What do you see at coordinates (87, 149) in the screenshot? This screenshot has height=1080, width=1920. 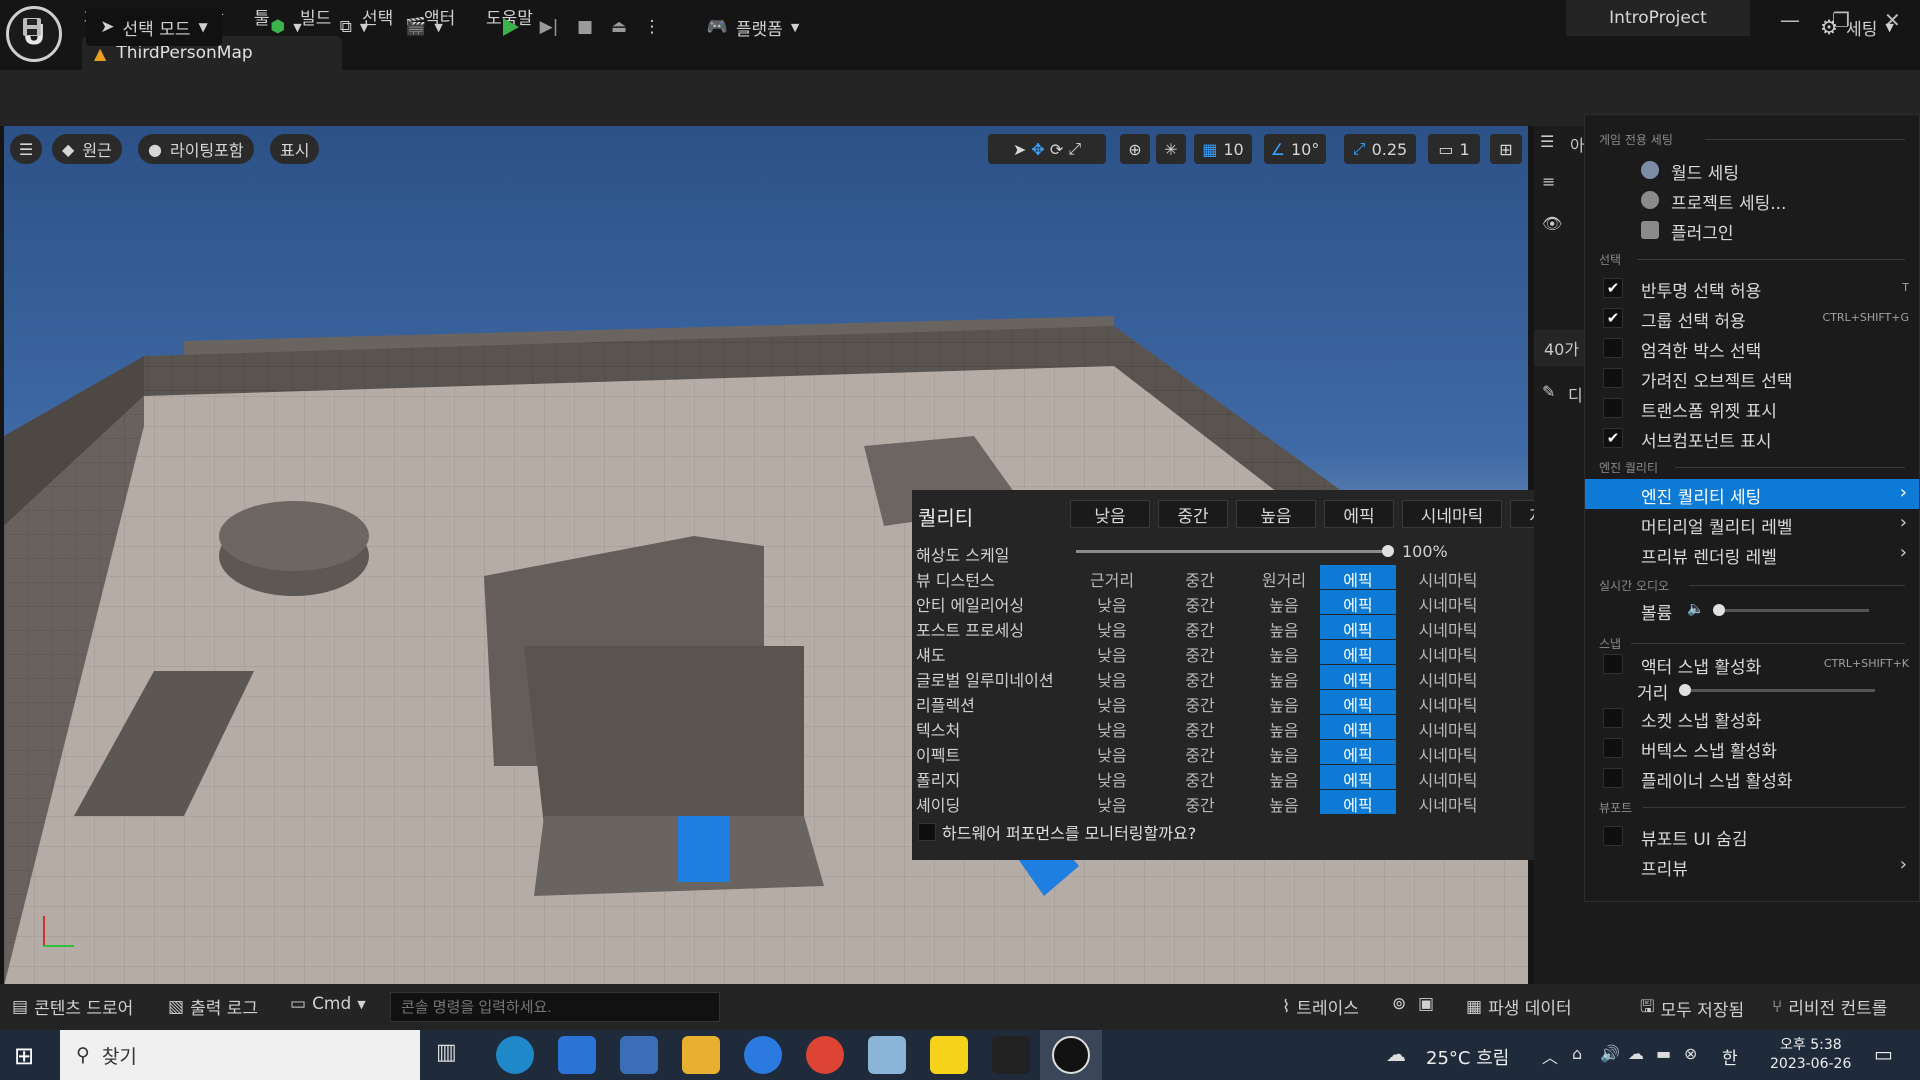 I see `perspective-button: ◆ 원근` at bounding box center [87, 149].